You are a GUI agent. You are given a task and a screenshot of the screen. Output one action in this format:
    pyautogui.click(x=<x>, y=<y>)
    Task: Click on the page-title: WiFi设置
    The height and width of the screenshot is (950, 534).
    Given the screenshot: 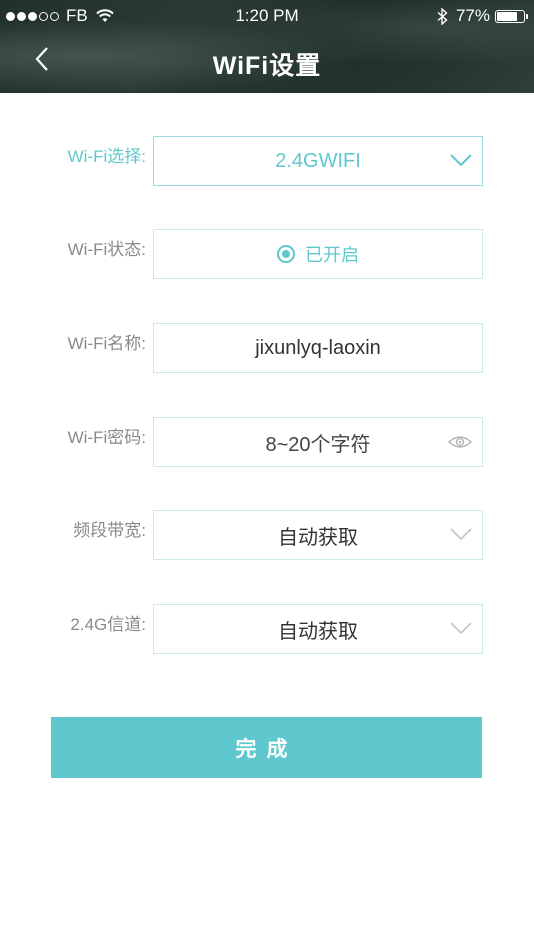 What is the action you would take?
    pyautogui.click(x=267, y=66)
    